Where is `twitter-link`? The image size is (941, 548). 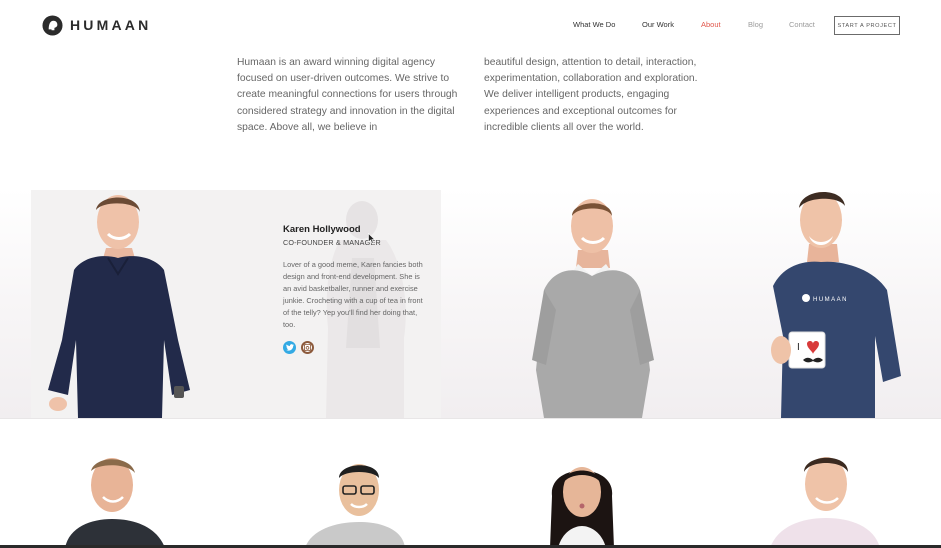
twitter-link is located at coordinates (289, 347).